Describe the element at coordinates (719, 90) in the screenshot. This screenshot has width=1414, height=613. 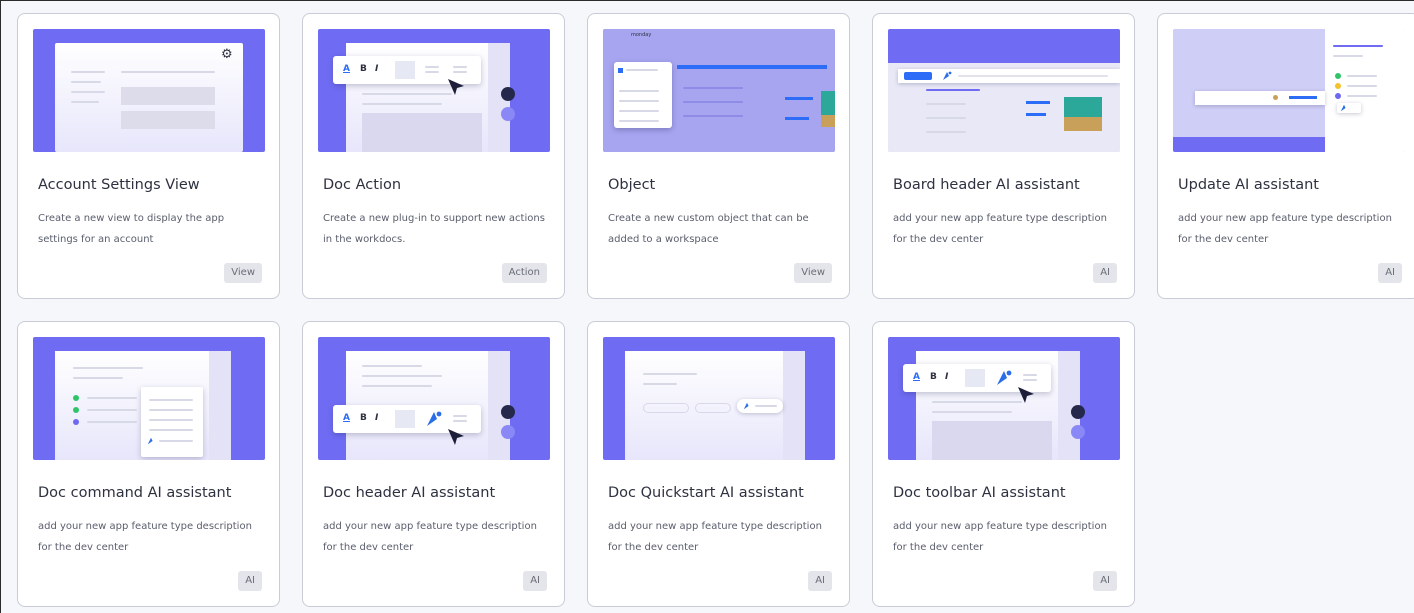
I see `object-thumbnail: monday` at that location.